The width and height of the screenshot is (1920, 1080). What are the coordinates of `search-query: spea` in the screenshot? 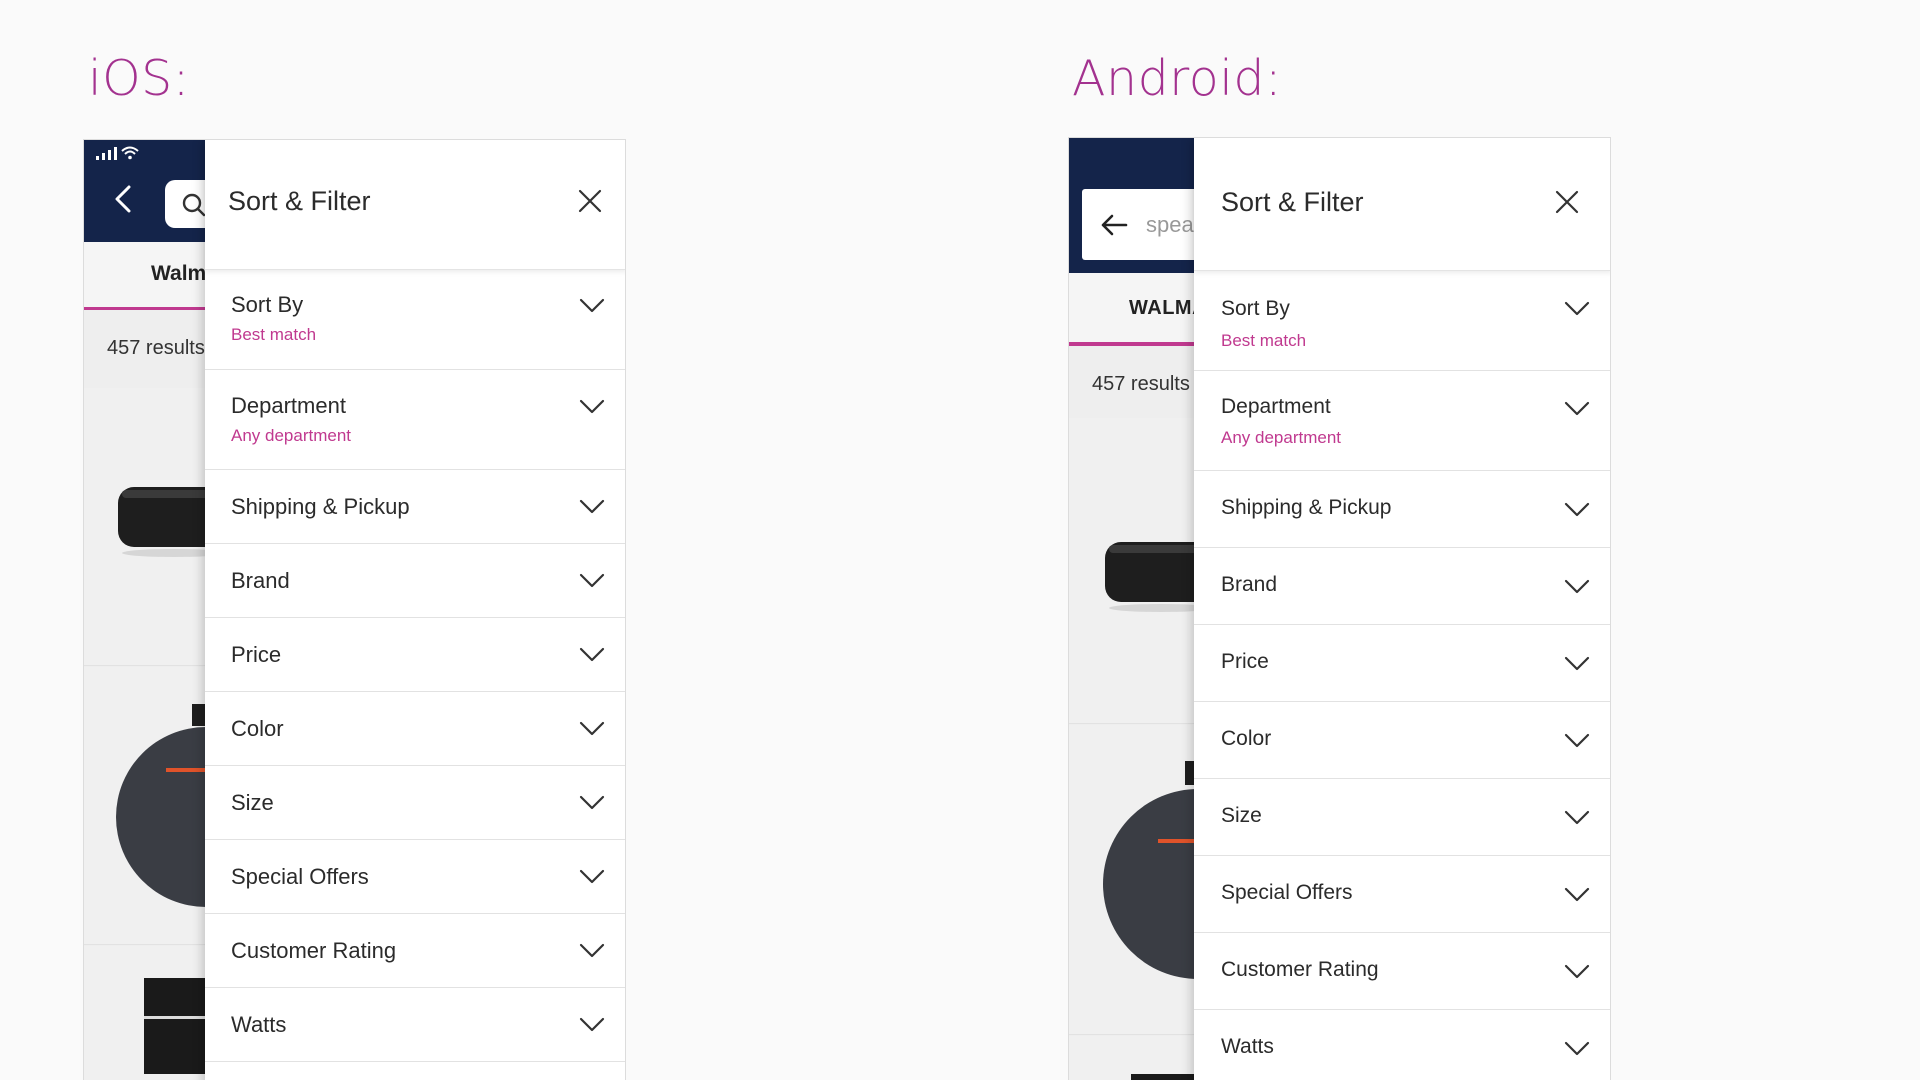 It's located at (1170, 224).